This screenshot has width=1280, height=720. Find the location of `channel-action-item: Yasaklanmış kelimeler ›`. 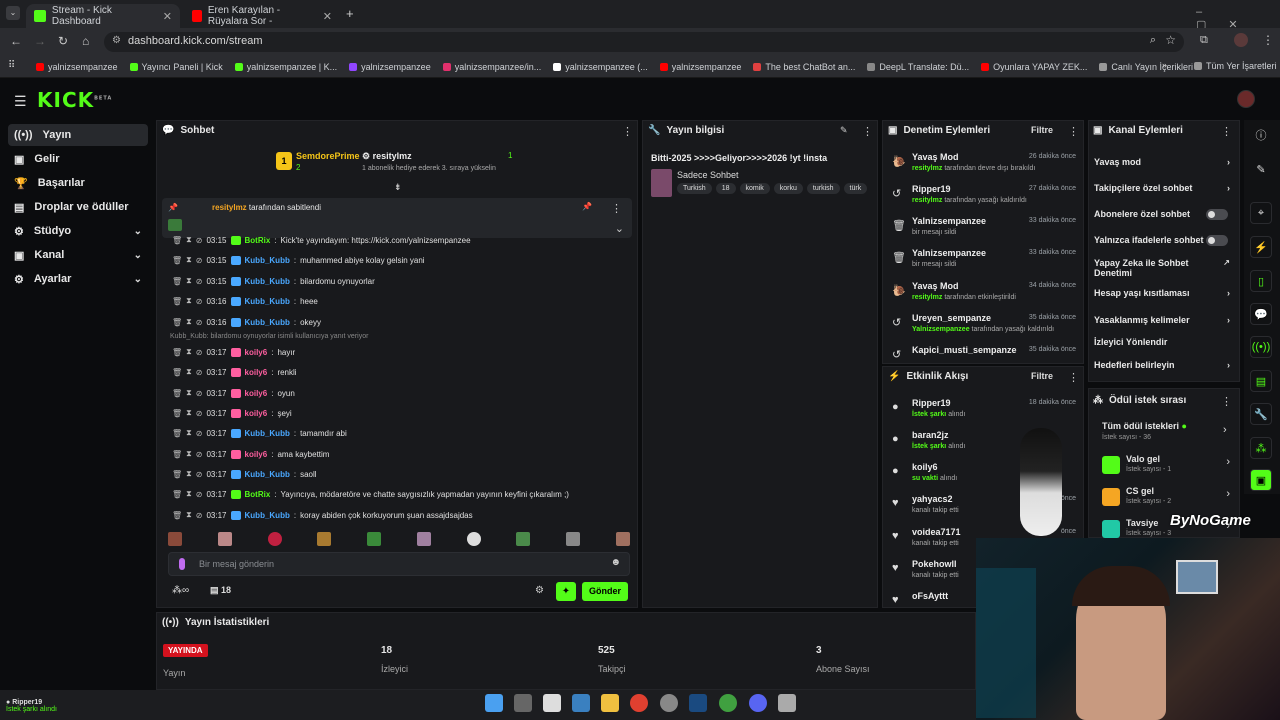

channel-action-item: Yasaklanmış kelimeler › is located at coordinates (1164, 320).